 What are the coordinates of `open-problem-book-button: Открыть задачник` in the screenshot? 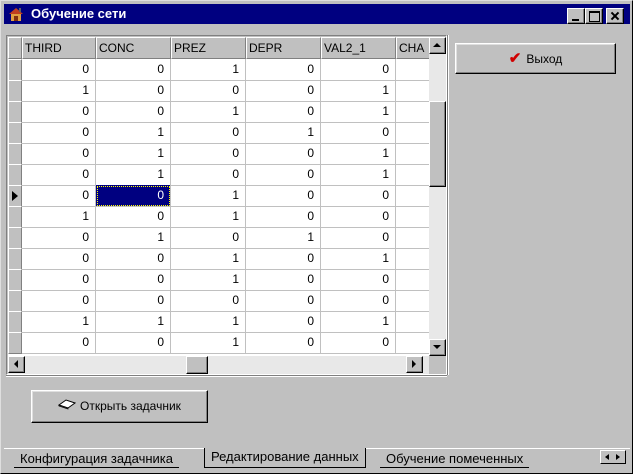 It's located at (119, 406).